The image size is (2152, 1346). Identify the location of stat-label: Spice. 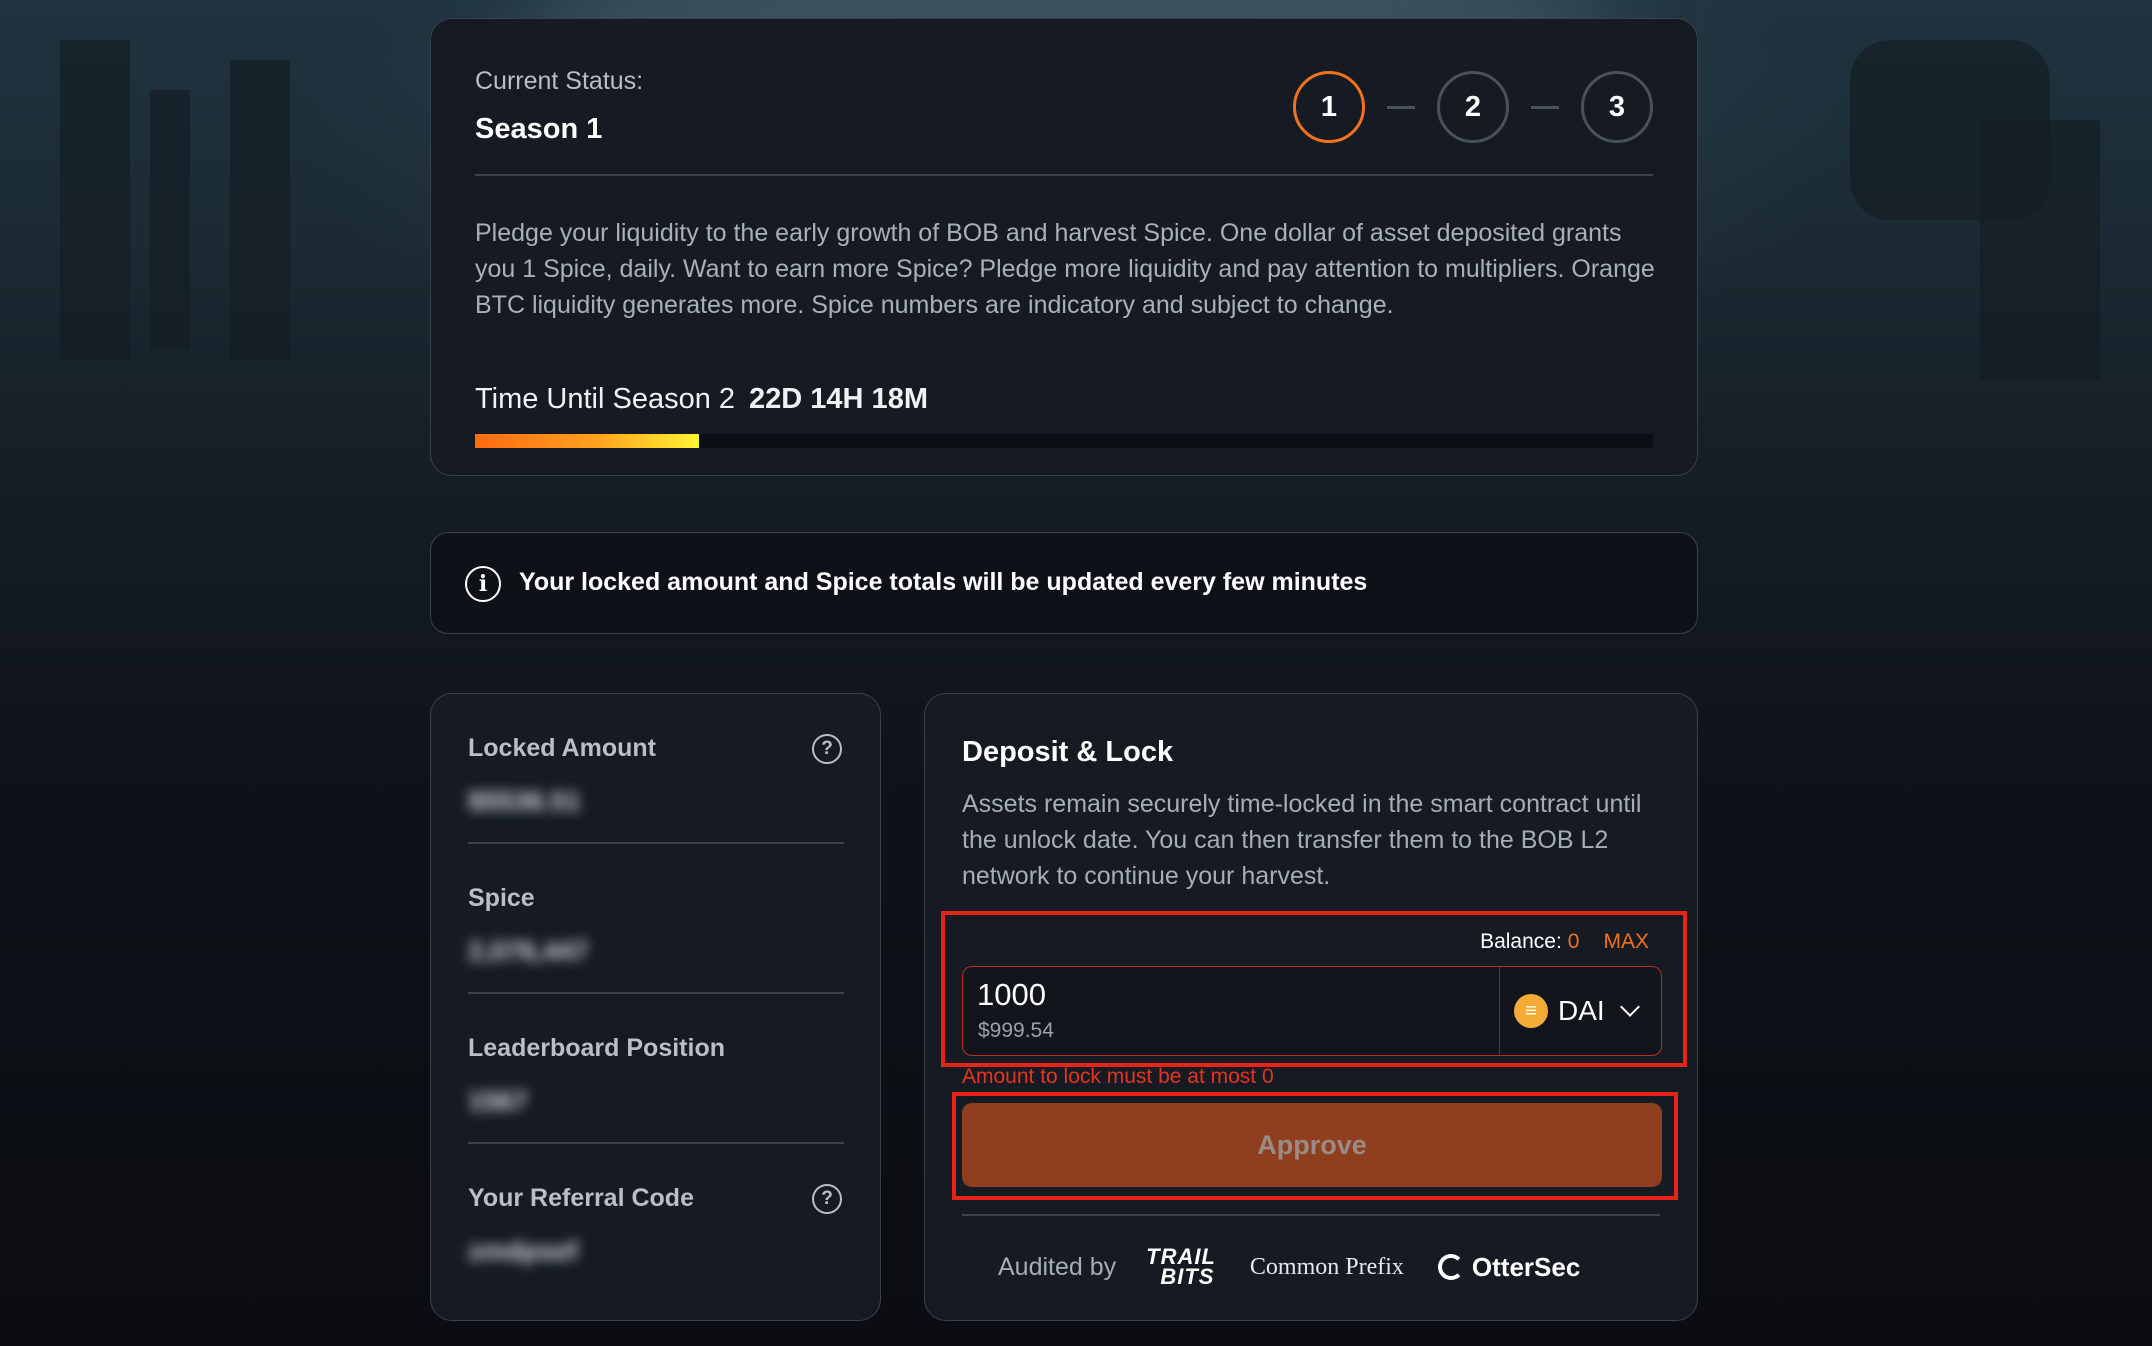
(501, 898).